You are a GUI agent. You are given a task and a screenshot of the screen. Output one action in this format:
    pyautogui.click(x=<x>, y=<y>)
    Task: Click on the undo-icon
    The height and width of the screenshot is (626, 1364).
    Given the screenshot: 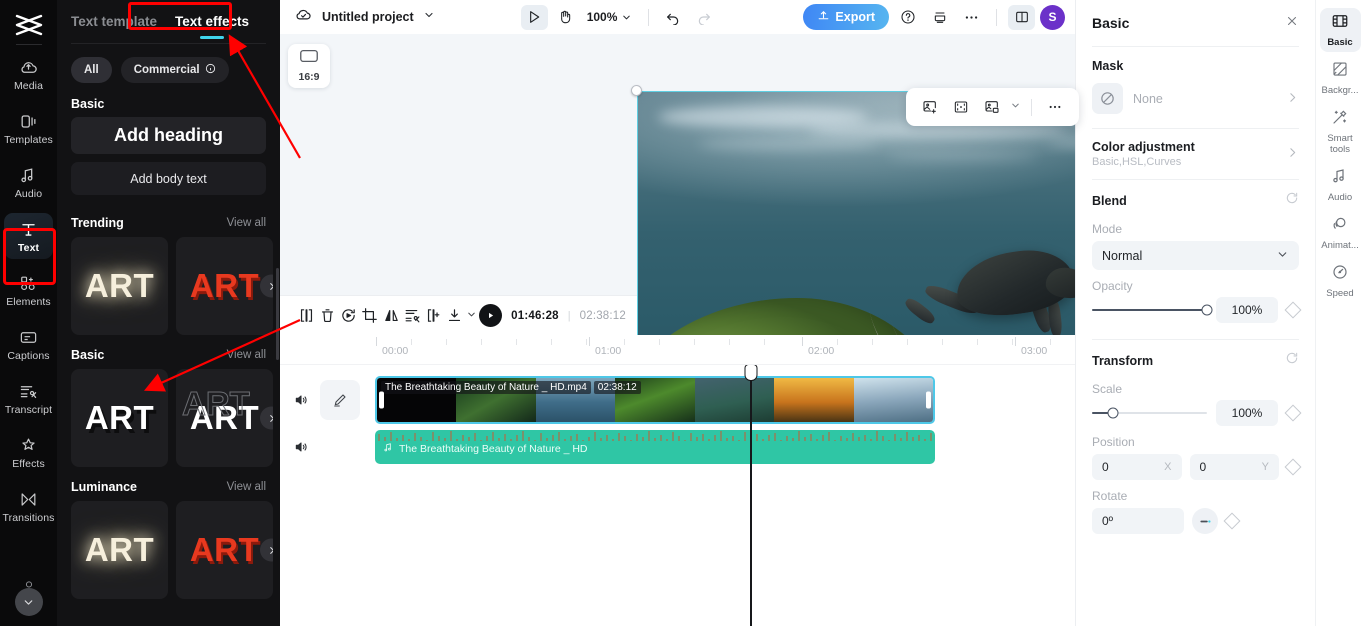 What is the action you would take?
    pyautogui.click(x=672, y=17)
    